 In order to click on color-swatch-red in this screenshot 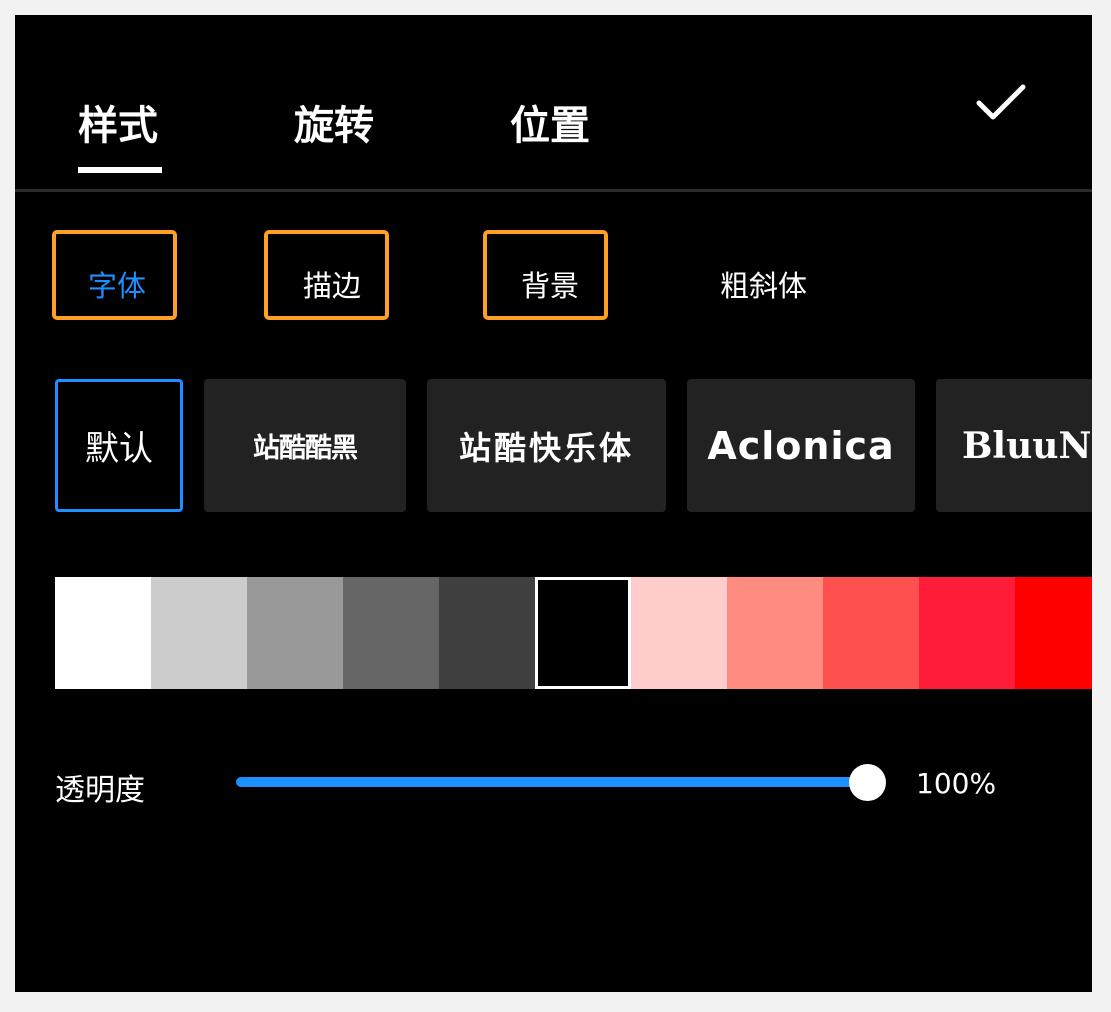, I will do `click(1053, 633)`.